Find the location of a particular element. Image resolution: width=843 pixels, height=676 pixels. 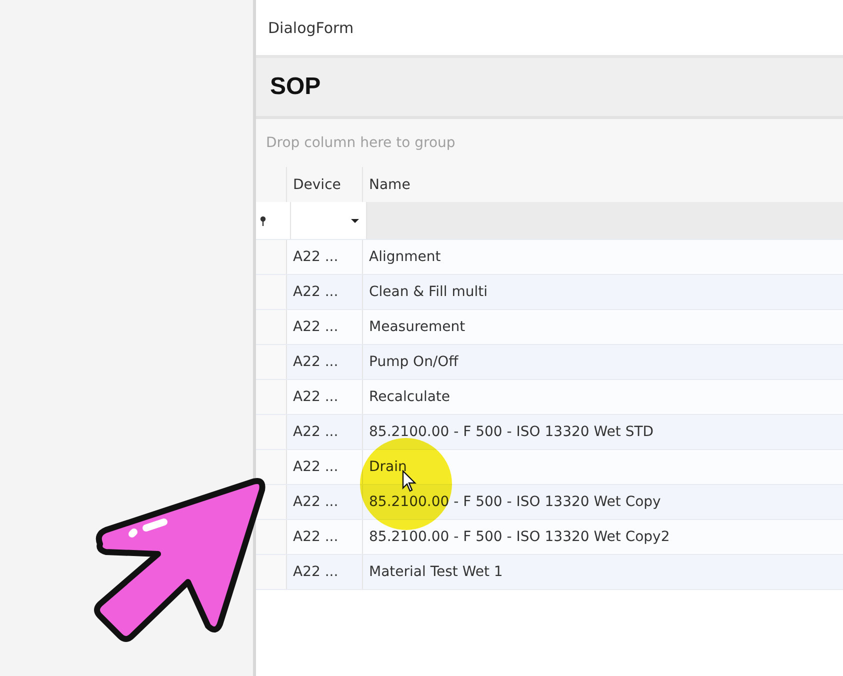

table-cell-text: 85.2100.00 - F 500 - ISO 13320 Wet STD is located at coordinates (511, 432).